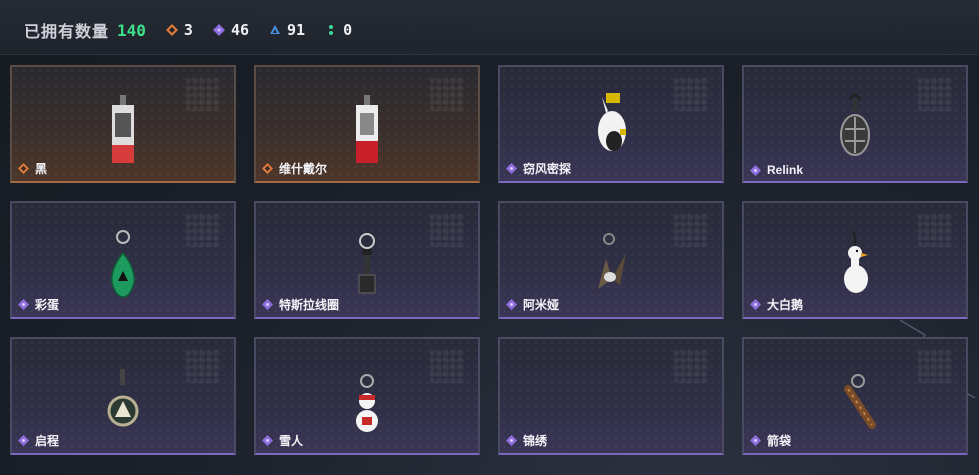  I want to click on charm-name: 维什戴尔, so click(294, 168).